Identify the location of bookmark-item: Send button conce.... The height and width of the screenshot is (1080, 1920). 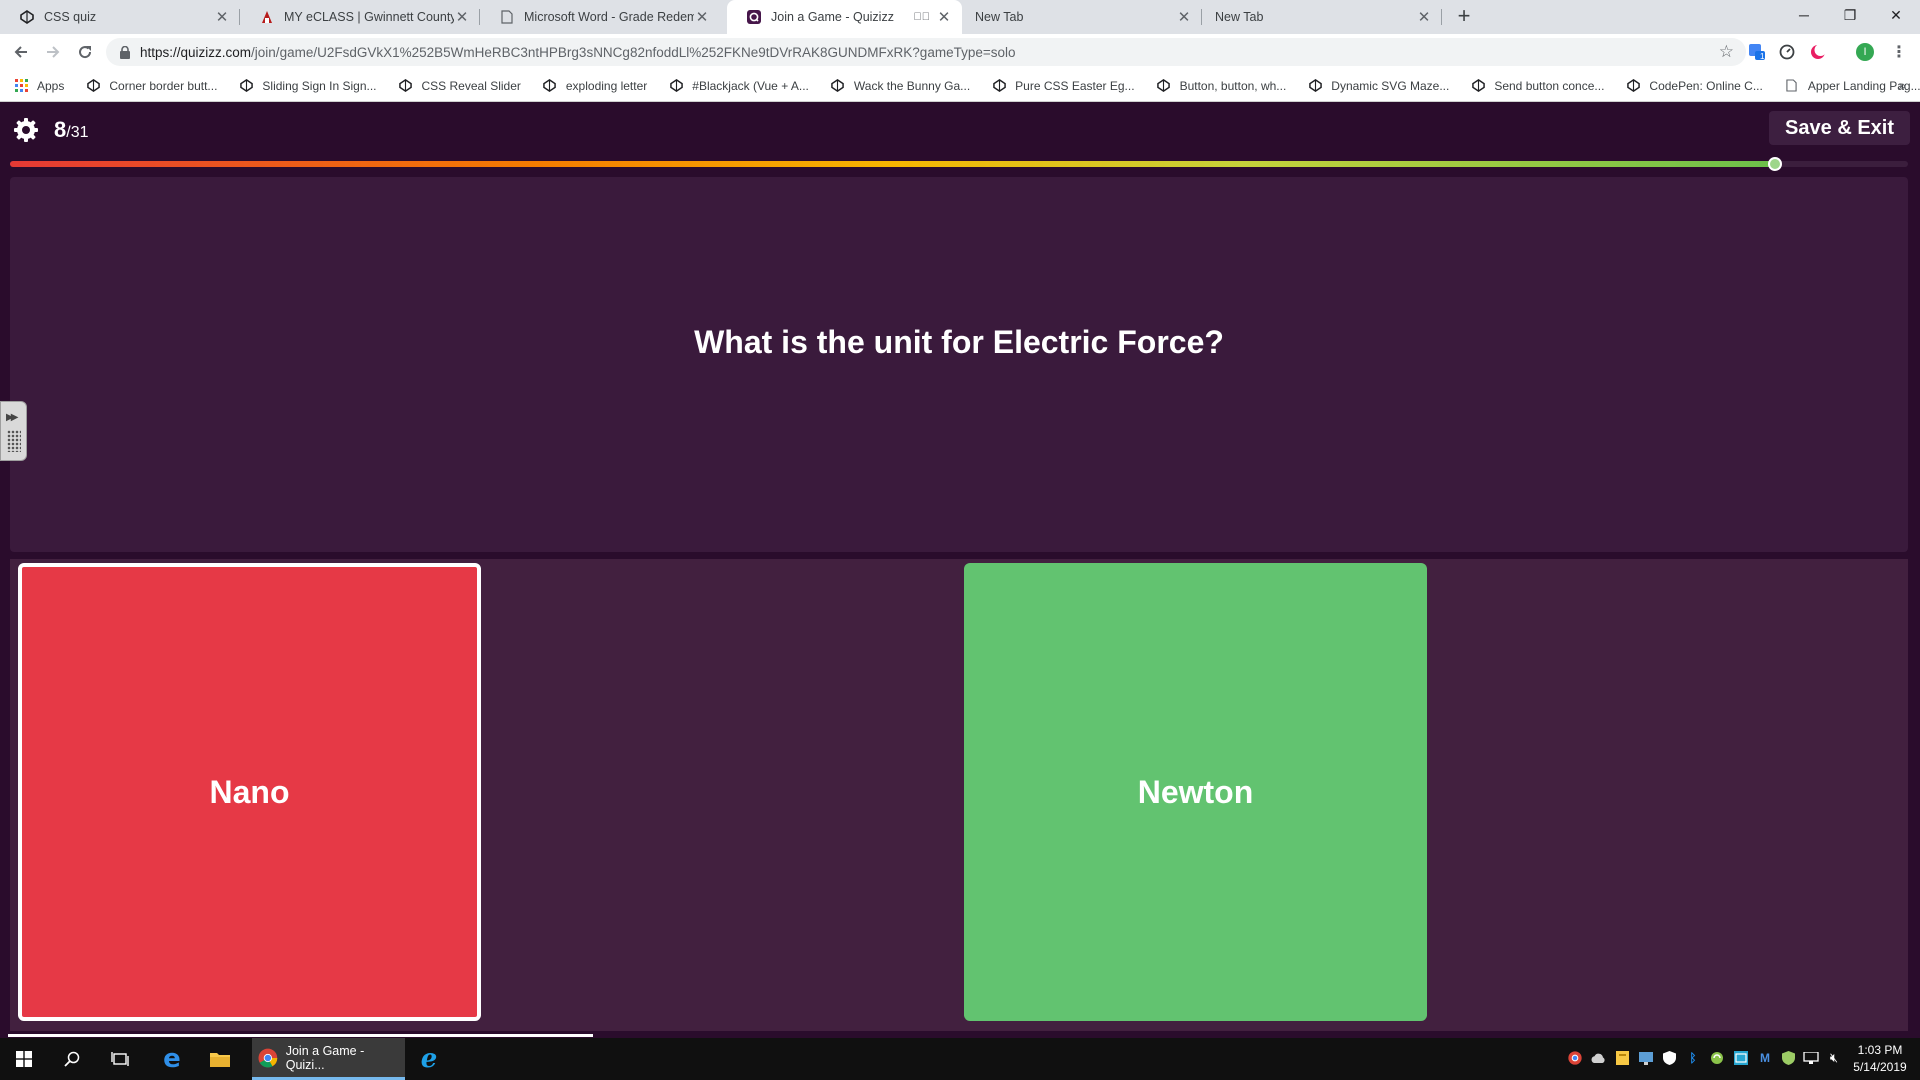
(1537, 86).